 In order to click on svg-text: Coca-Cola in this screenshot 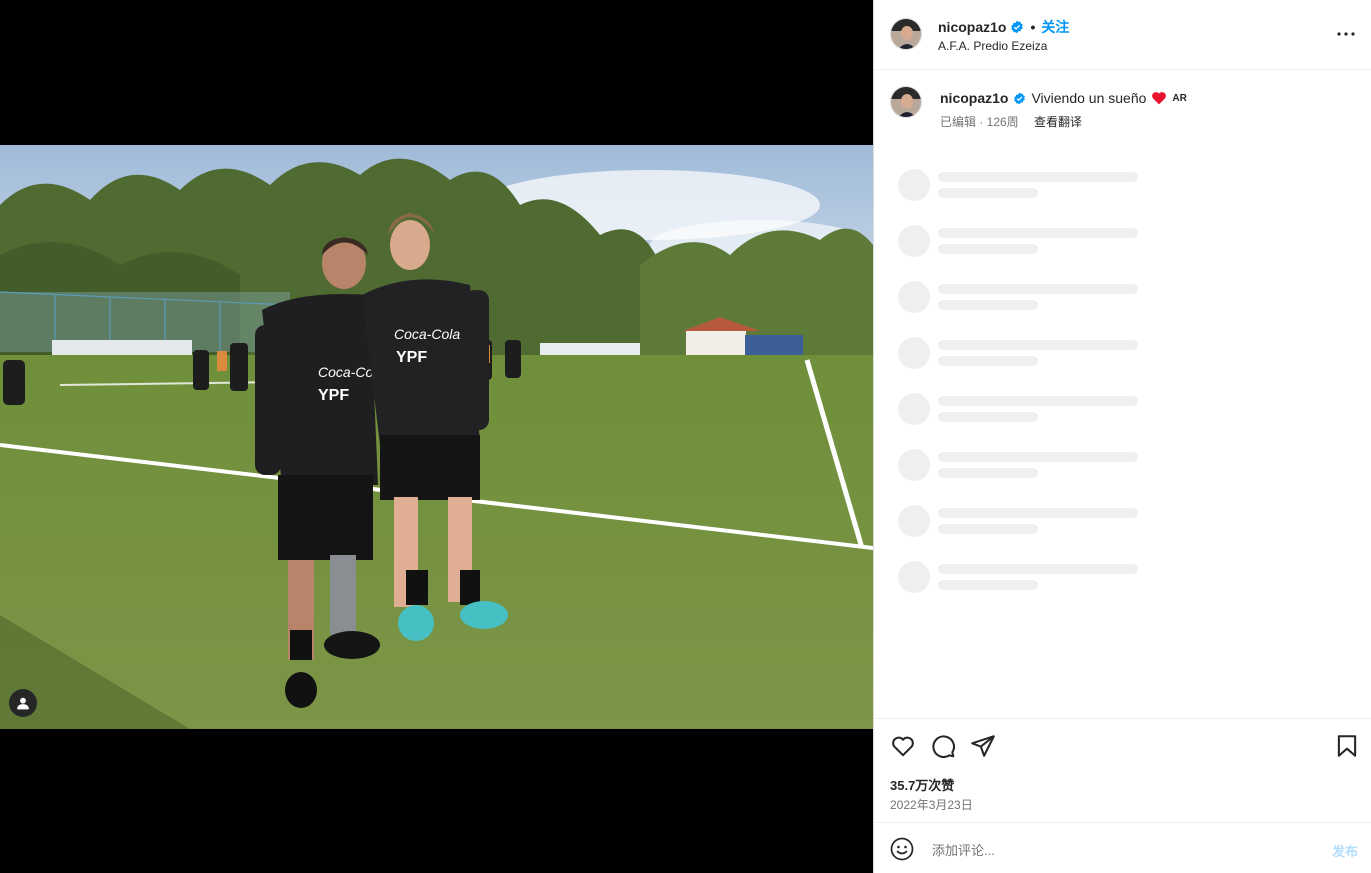, I will do `click(427, 334)`.